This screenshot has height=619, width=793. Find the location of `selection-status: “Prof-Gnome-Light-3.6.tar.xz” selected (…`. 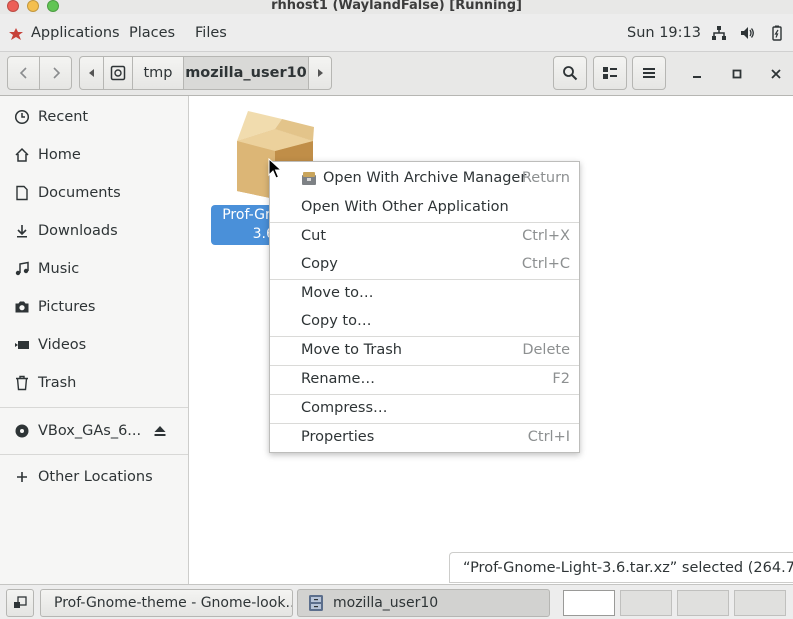

selection-status: “Prof-Gnome-Light-3.6.tar.xz” selected (… is located at coordinates (621, 567).